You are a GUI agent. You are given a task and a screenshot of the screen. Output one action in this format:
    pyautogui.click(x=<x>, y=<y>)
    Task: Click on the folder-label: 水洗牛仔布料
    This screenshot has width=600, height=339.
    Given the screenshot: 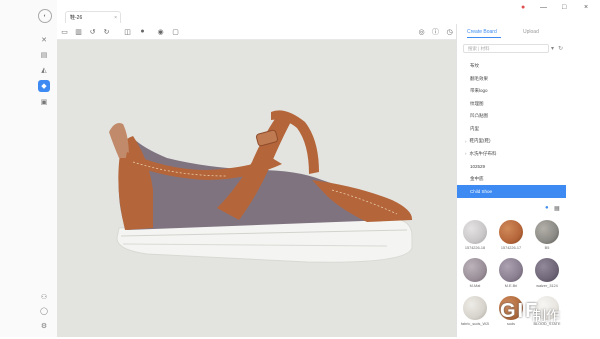 What is the action you would take?
    pyautogui.click(x=483, y=153)
    